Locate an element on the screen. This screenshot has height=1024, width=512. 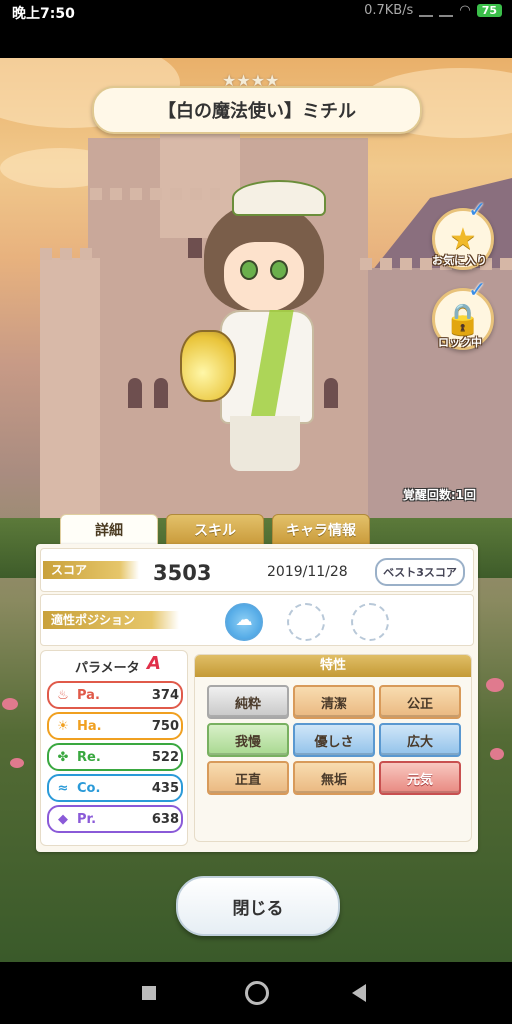
signal-icon is located at coordinates (426, 11).